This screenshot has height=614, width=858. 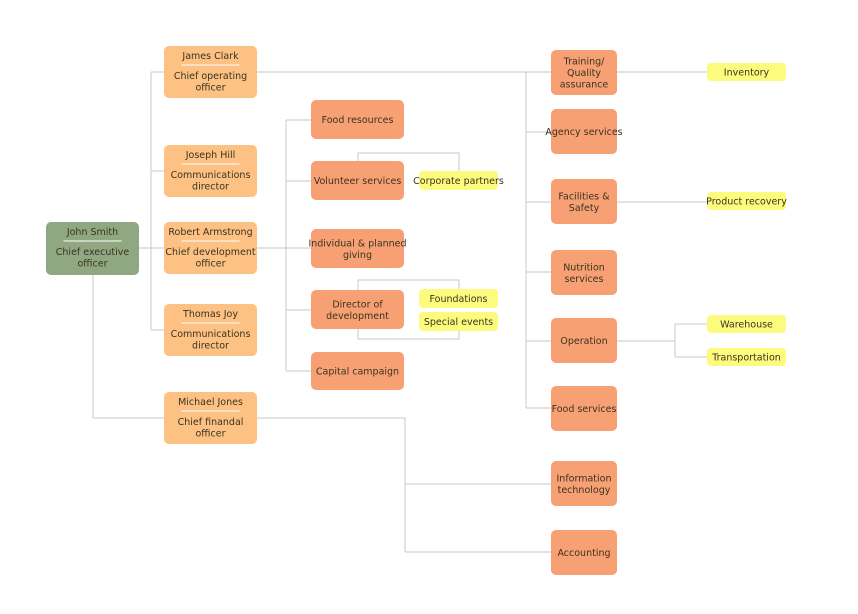 I want to click on person-title: Chief executive, so click(x=93, y=252).